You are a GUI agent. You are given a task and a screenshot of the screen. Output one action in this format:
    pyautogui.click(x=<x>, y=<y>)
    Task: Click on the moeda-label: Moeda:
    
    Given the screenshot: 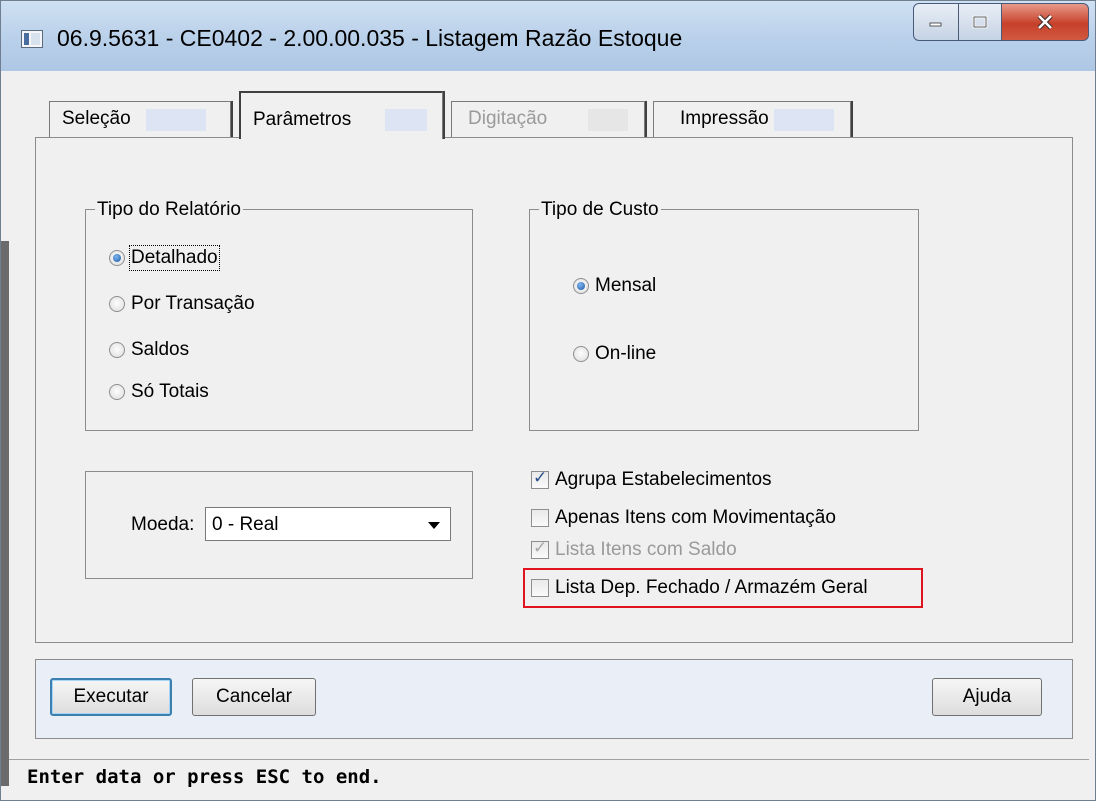 What is the action you would take?
    pyautogui.click(x=163, y=524)
    